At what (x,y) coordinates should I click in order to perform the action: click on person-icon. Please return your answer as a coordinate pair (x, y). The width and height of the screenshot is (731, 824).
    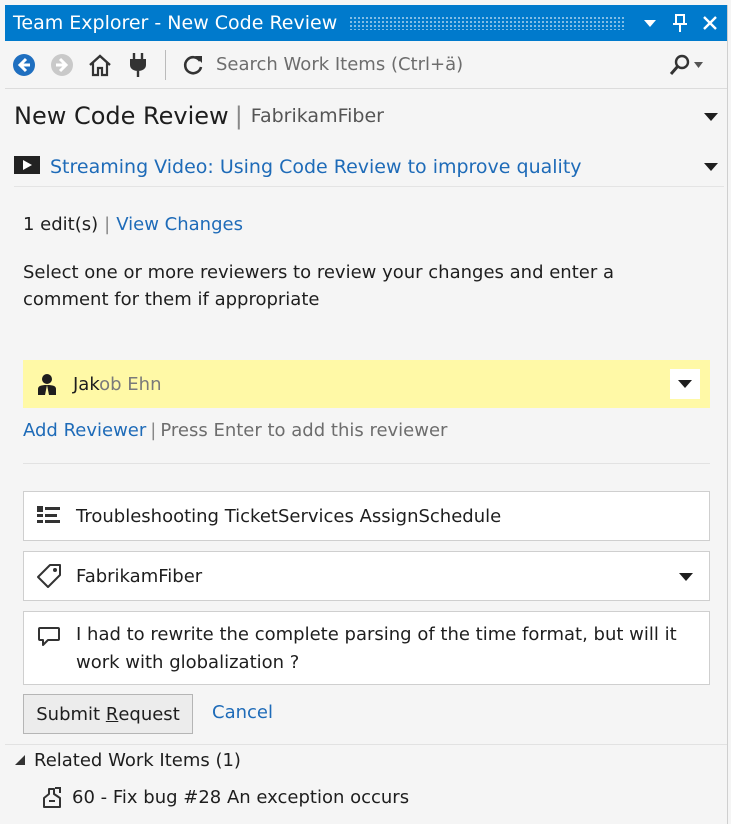
    Looking at the image, I should click on (47, 384).